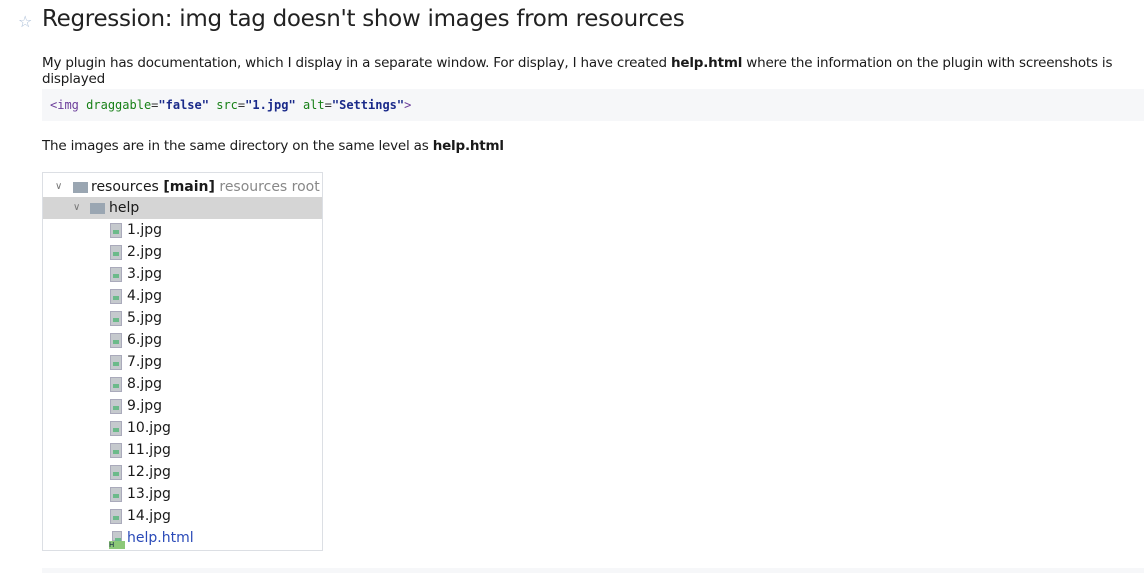  I want to click on tree-label: resources, so click(125, 187).